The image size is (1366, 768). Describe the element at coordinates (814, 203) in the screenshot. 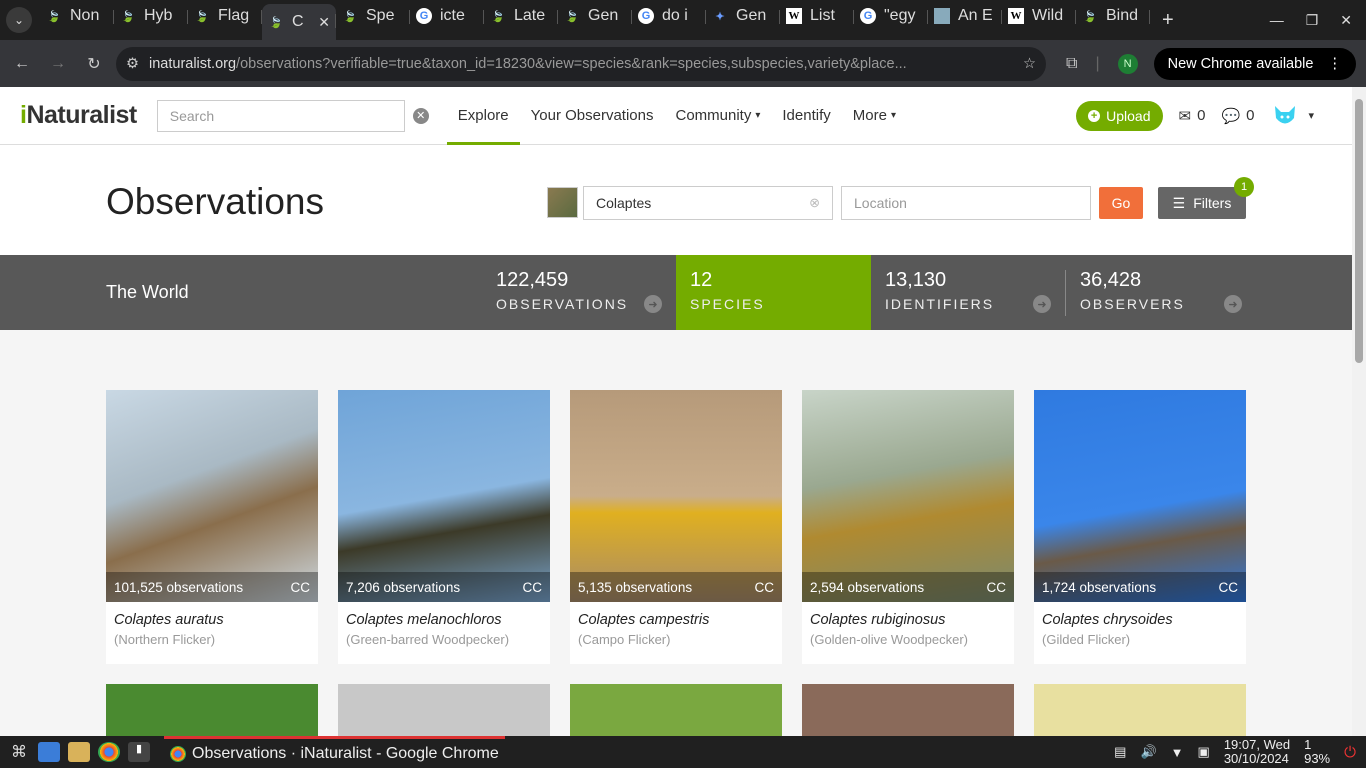

I see `clear-taxon-icon: ⊗` at that location.